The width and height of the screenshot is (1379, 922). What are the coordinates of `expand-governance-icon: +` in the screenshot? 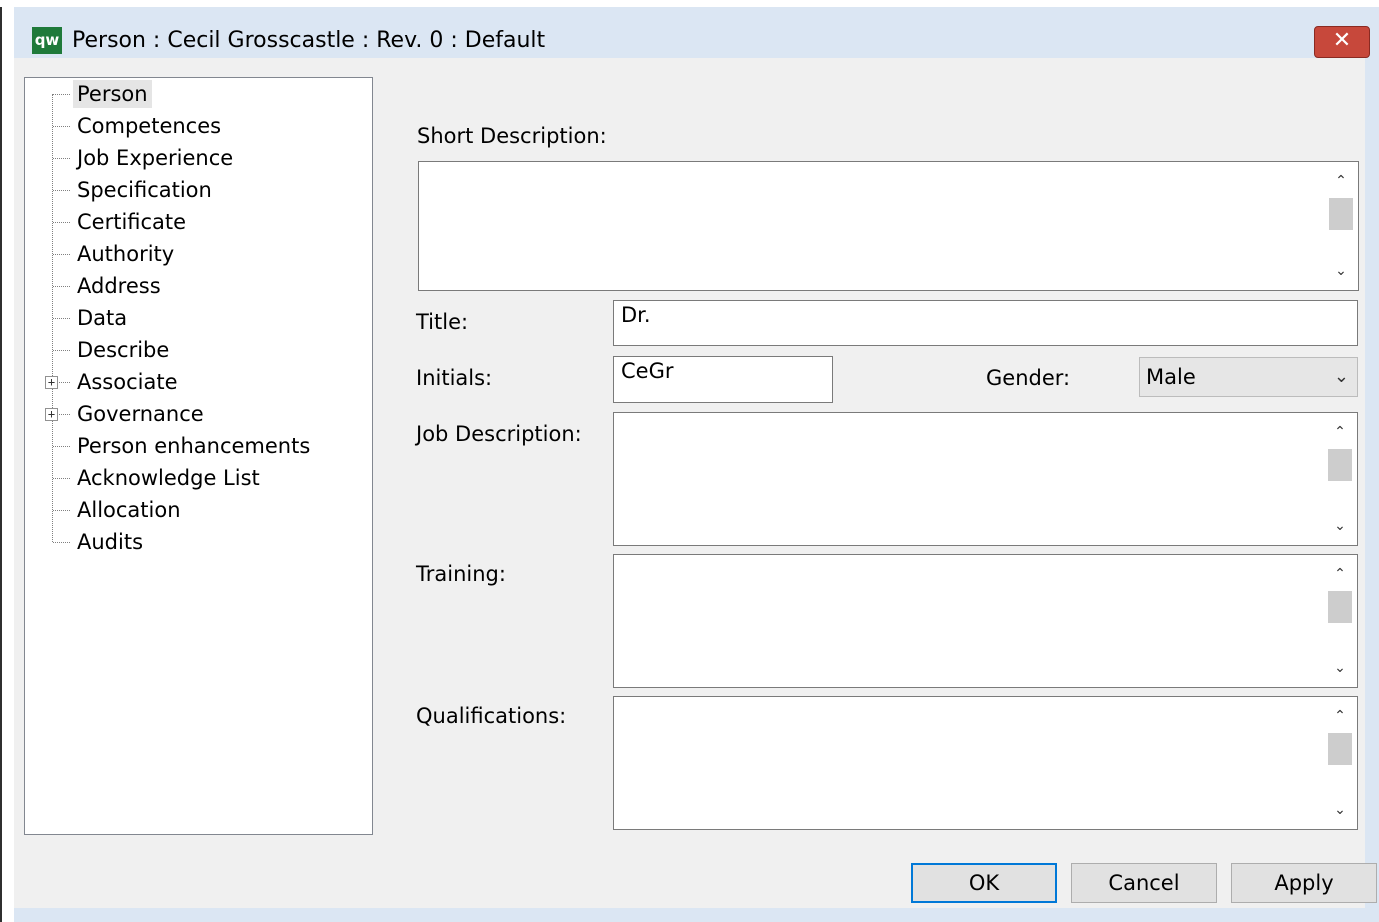 It's located at (51, 414).